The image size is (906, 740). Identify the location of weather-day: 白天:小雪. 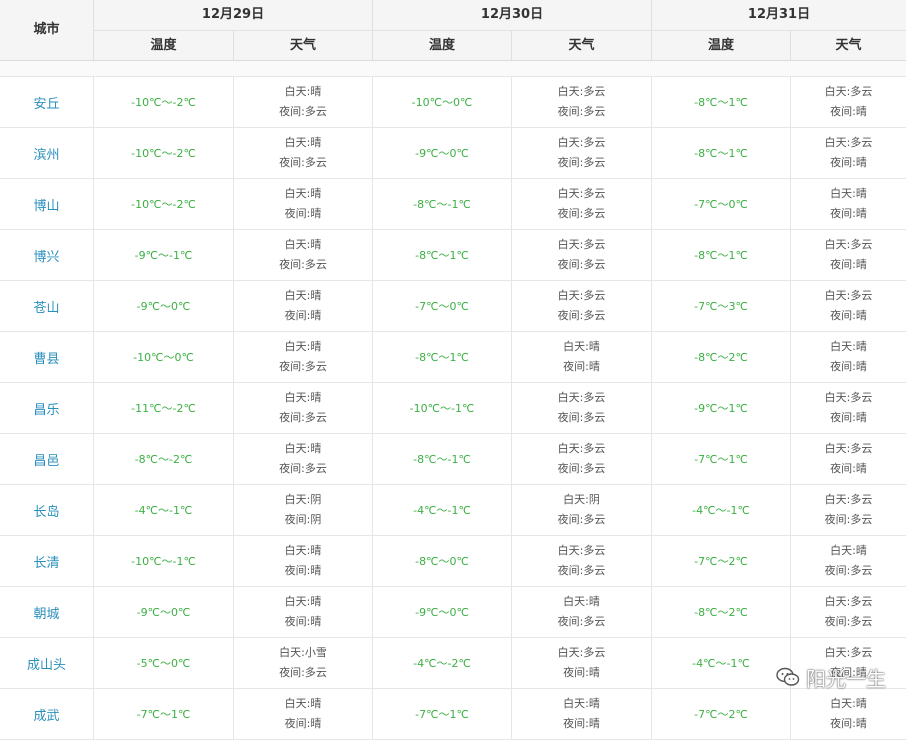
(303, 652).